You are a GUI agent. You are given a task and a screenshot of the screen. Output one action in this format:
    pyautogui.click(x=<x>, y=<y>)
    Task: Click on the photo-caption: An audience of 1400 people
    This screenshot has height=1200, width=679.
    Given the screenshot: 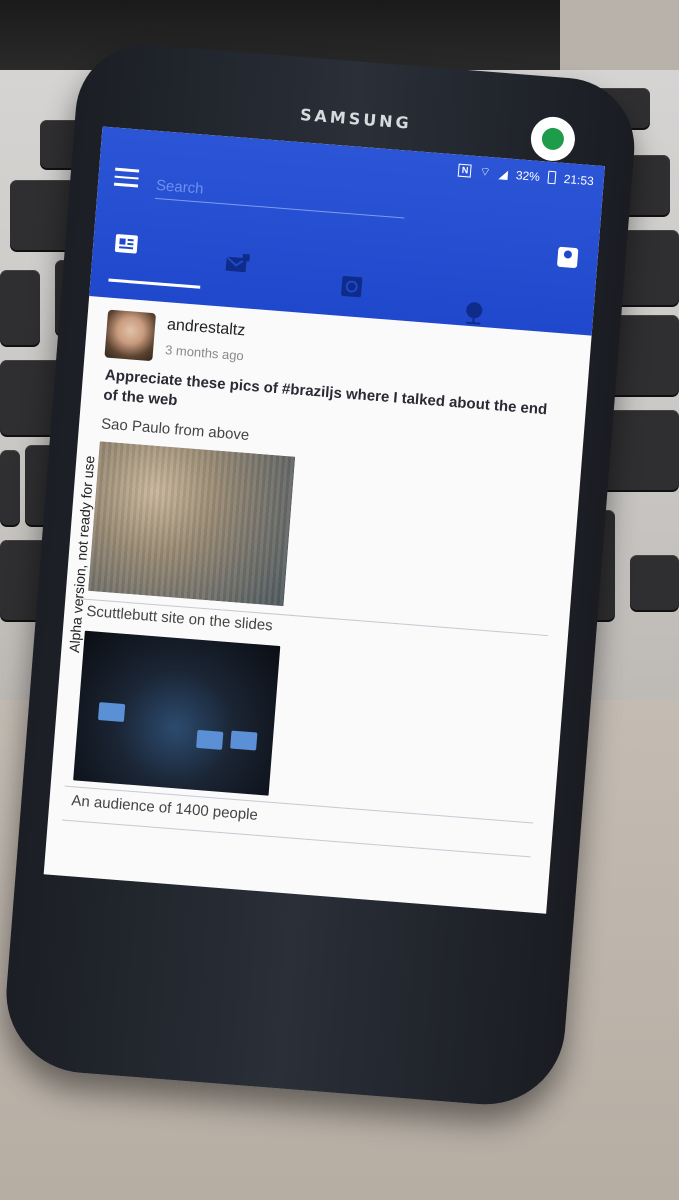 What is the action you would take?
    pyautogui.click(x=164, y=808)
    